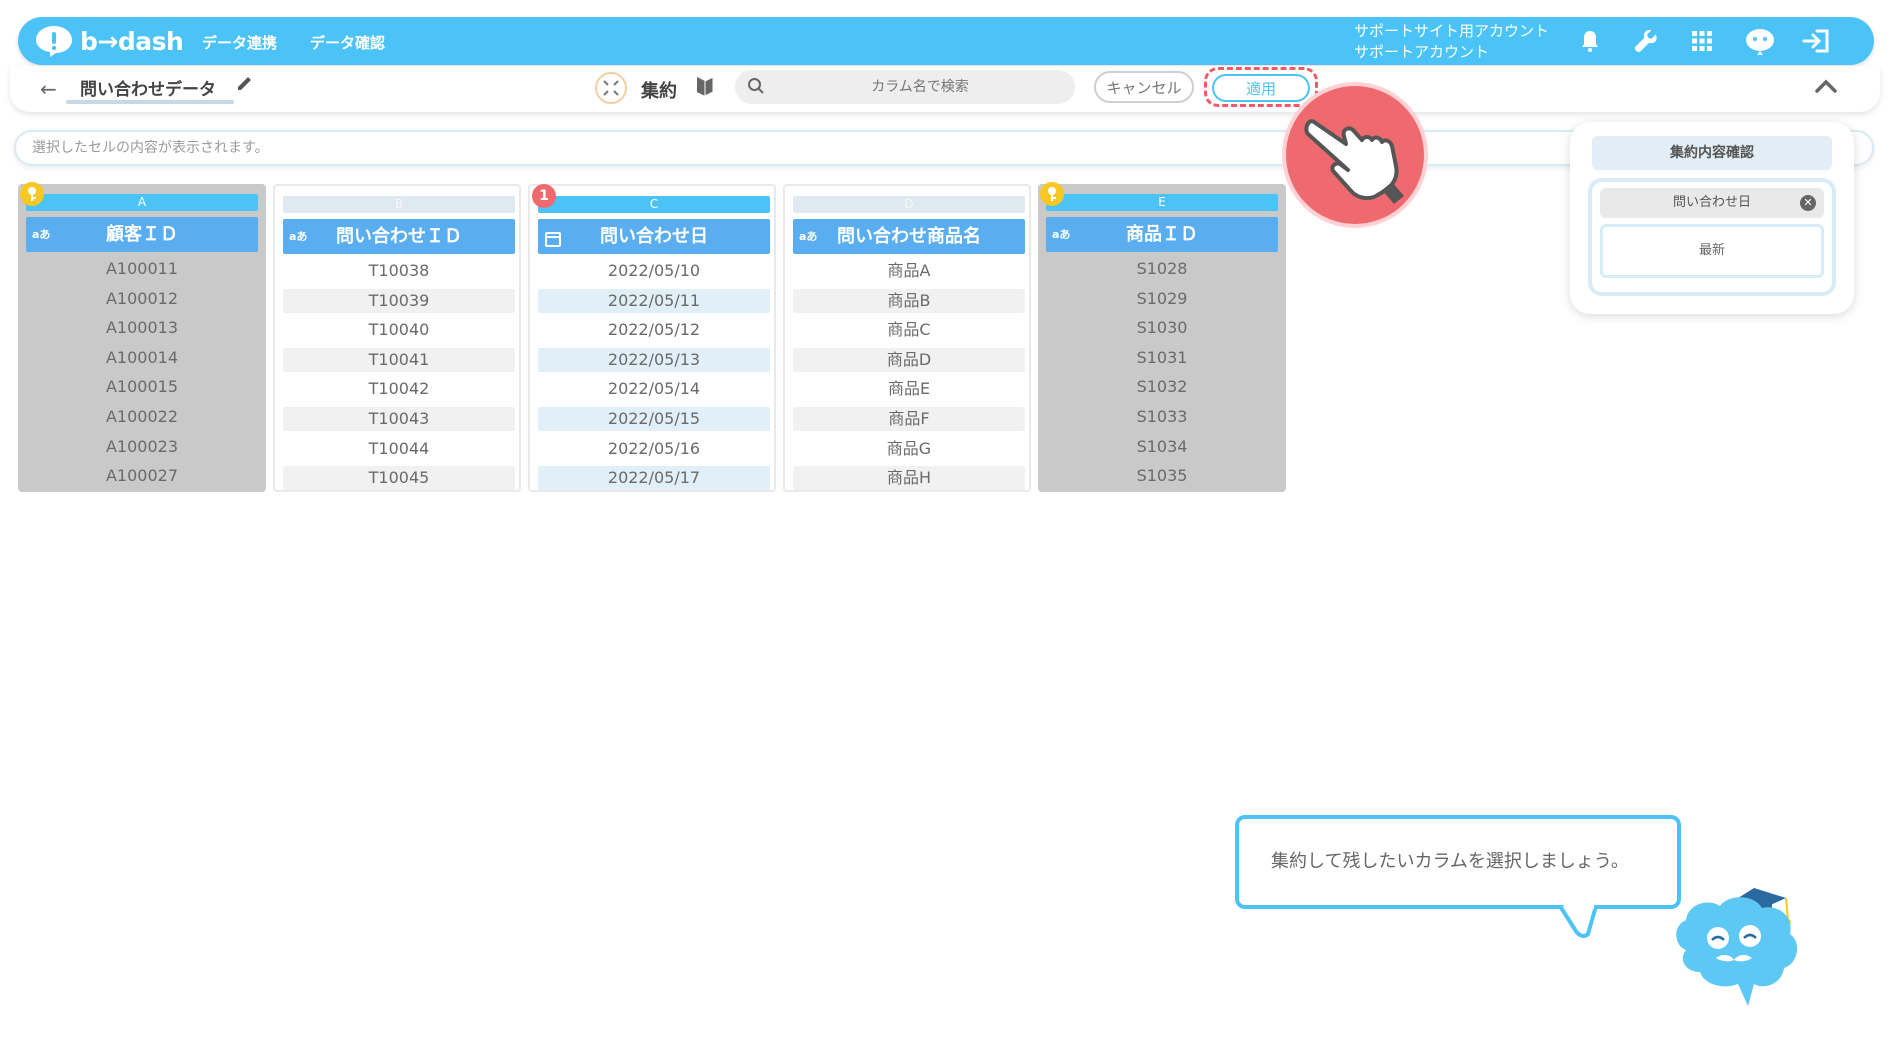 The width and height of the screenshot is (1890, 1063). I want to click on table-cell: S1031, so click(1162, 358).